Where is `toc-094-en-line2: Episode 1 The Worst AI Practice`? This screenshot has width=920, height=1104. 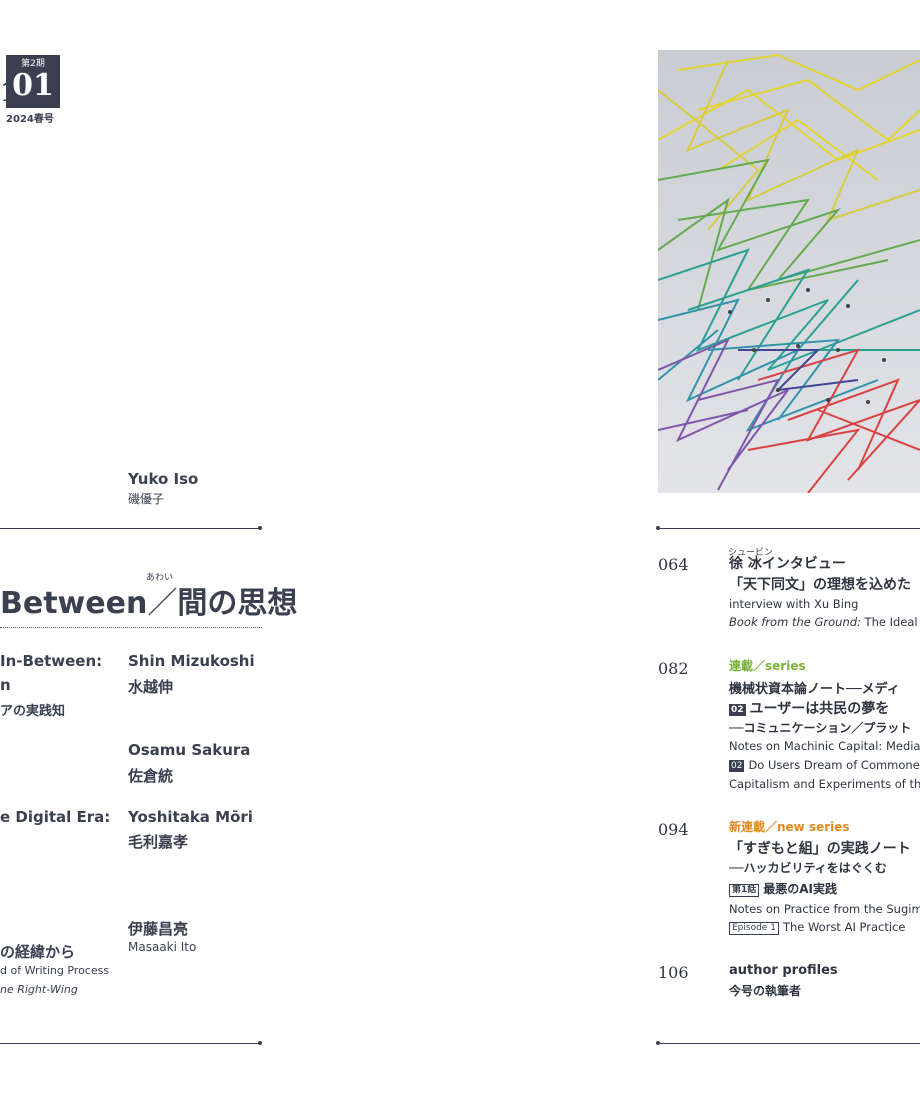
toc-094-en-line2: Episode 1 The Worst AI Practice is located at coordinates (817, 927).